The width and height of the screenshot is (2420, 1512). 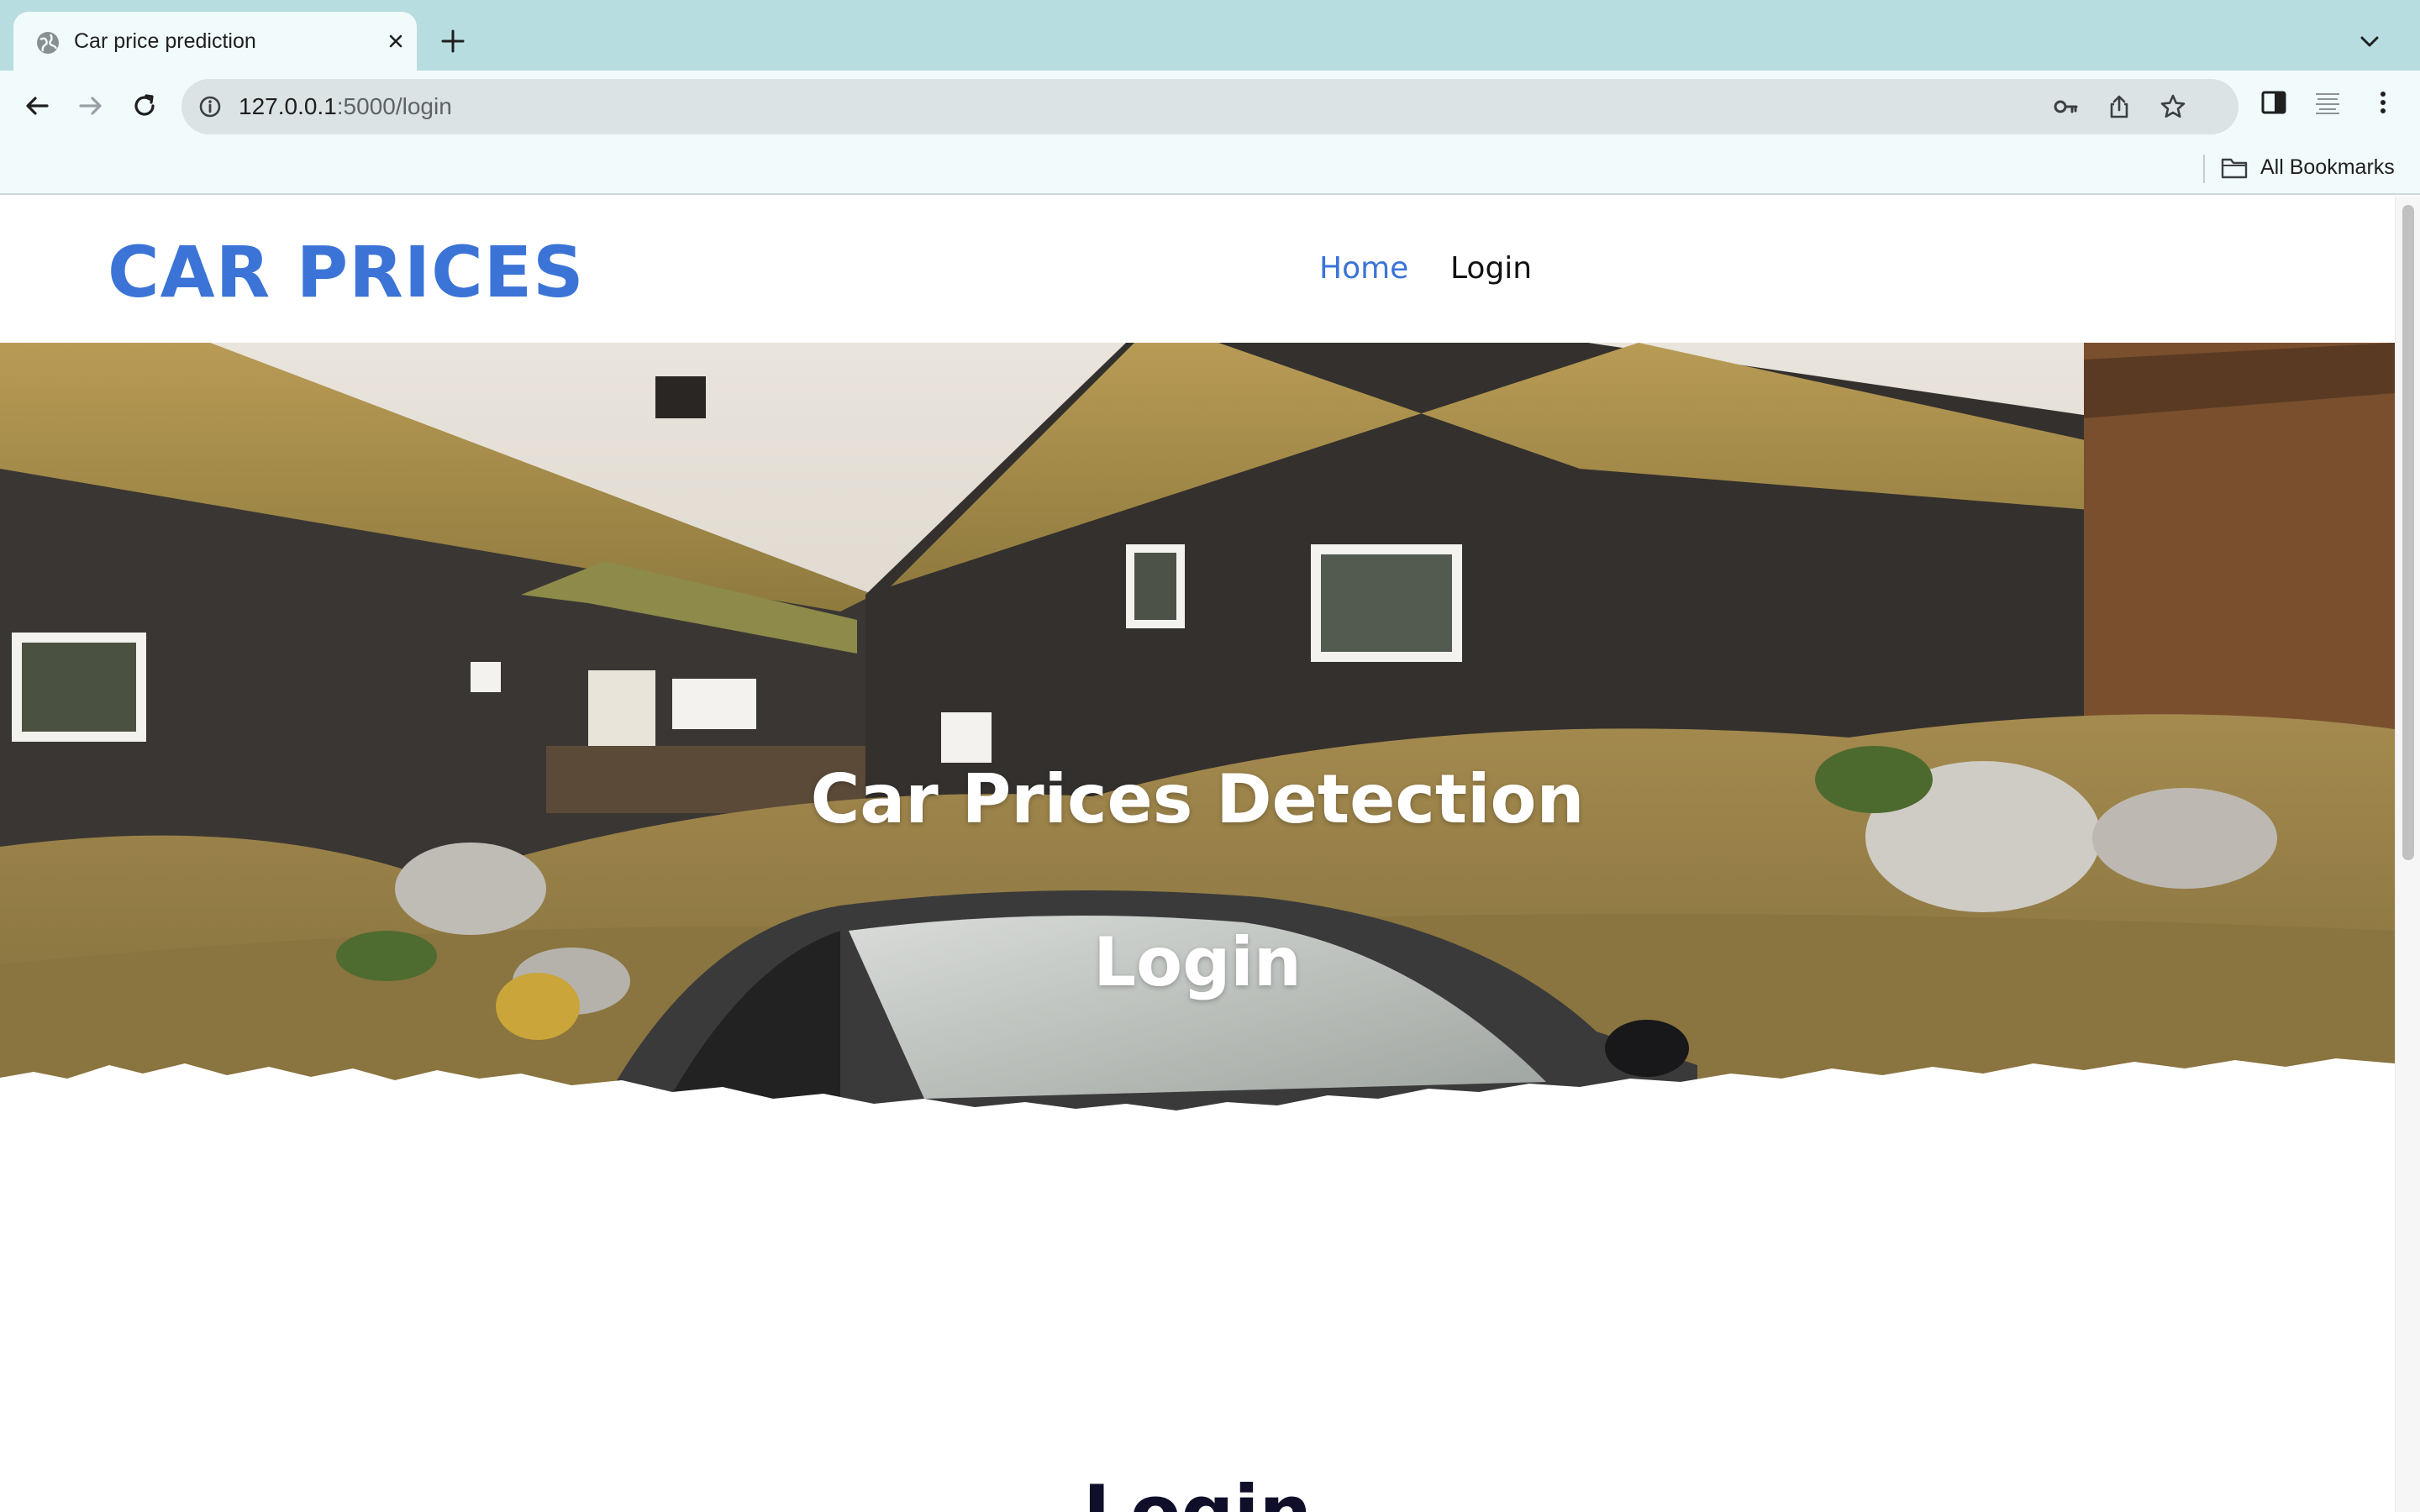 What do you see at coordinates (394, 106) in the screenshot?
I see `url-path: :5000/login` at bounding box center [394, 106].